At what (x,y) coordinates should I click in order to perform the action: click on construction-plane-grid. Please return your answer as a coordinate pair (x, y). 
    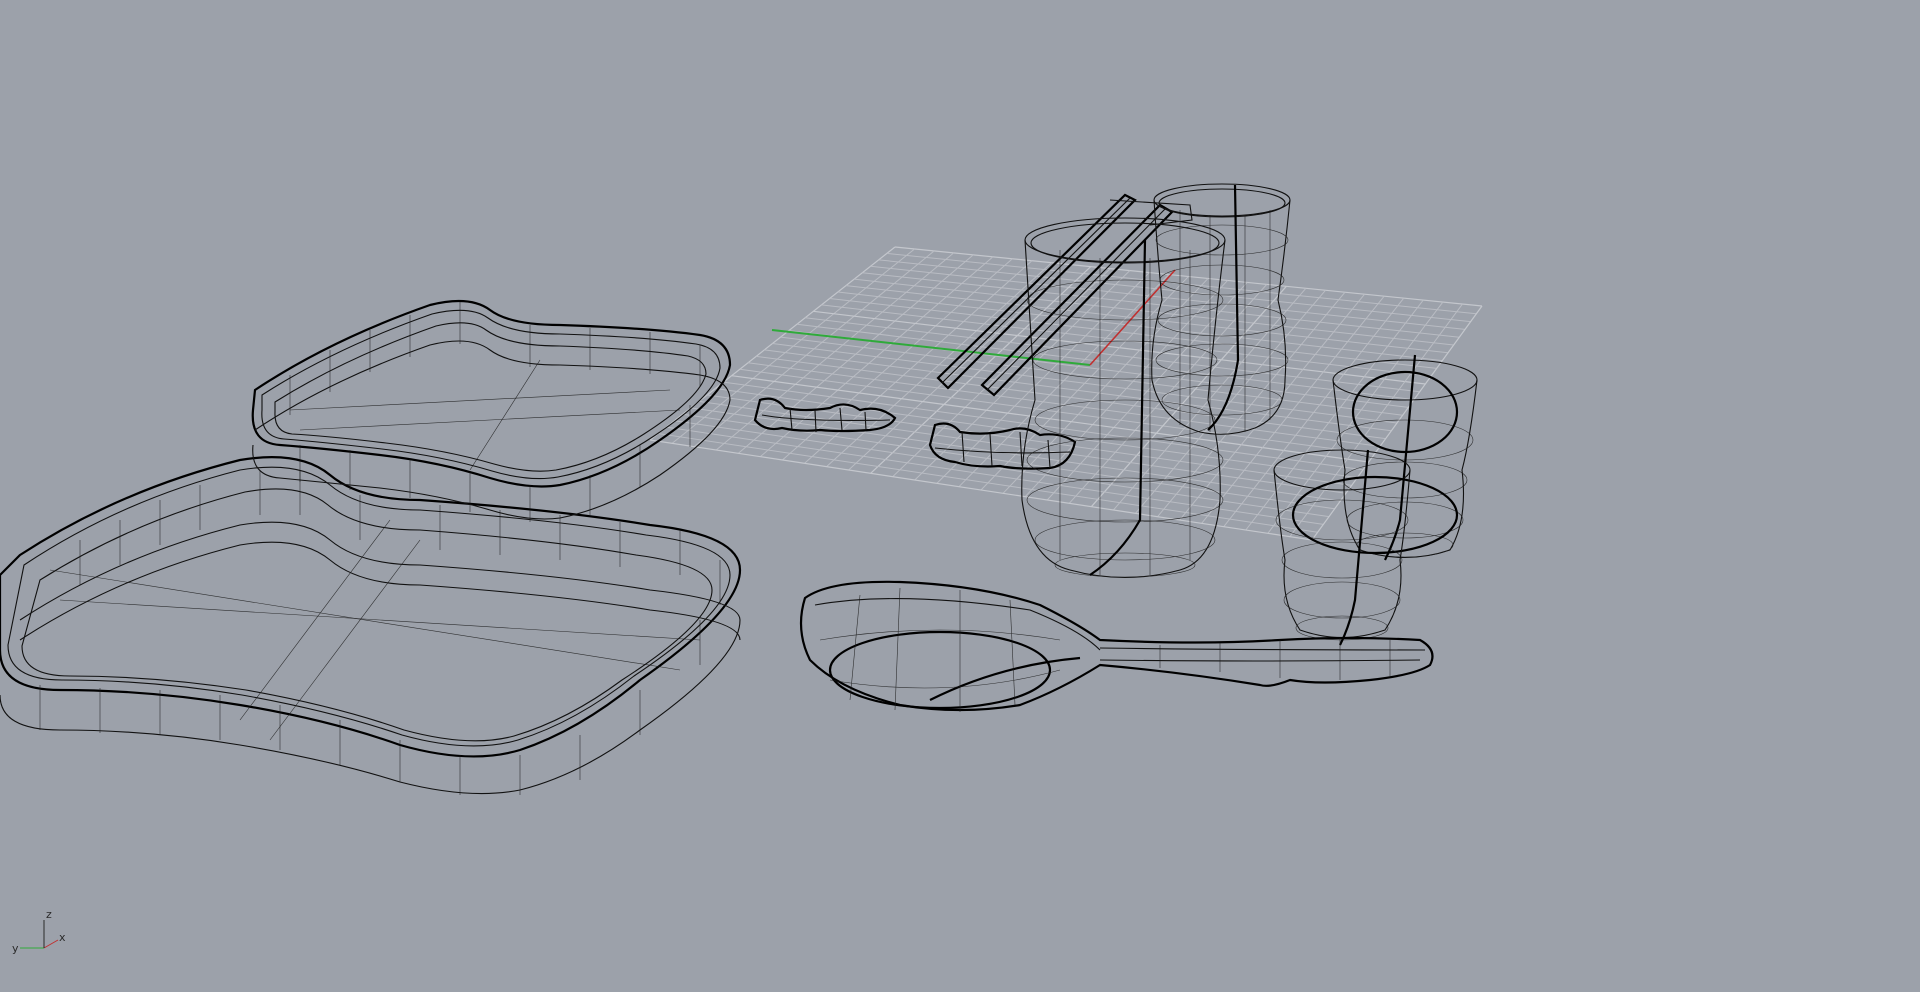
    Looking at the image, I should click on (1066, 393).